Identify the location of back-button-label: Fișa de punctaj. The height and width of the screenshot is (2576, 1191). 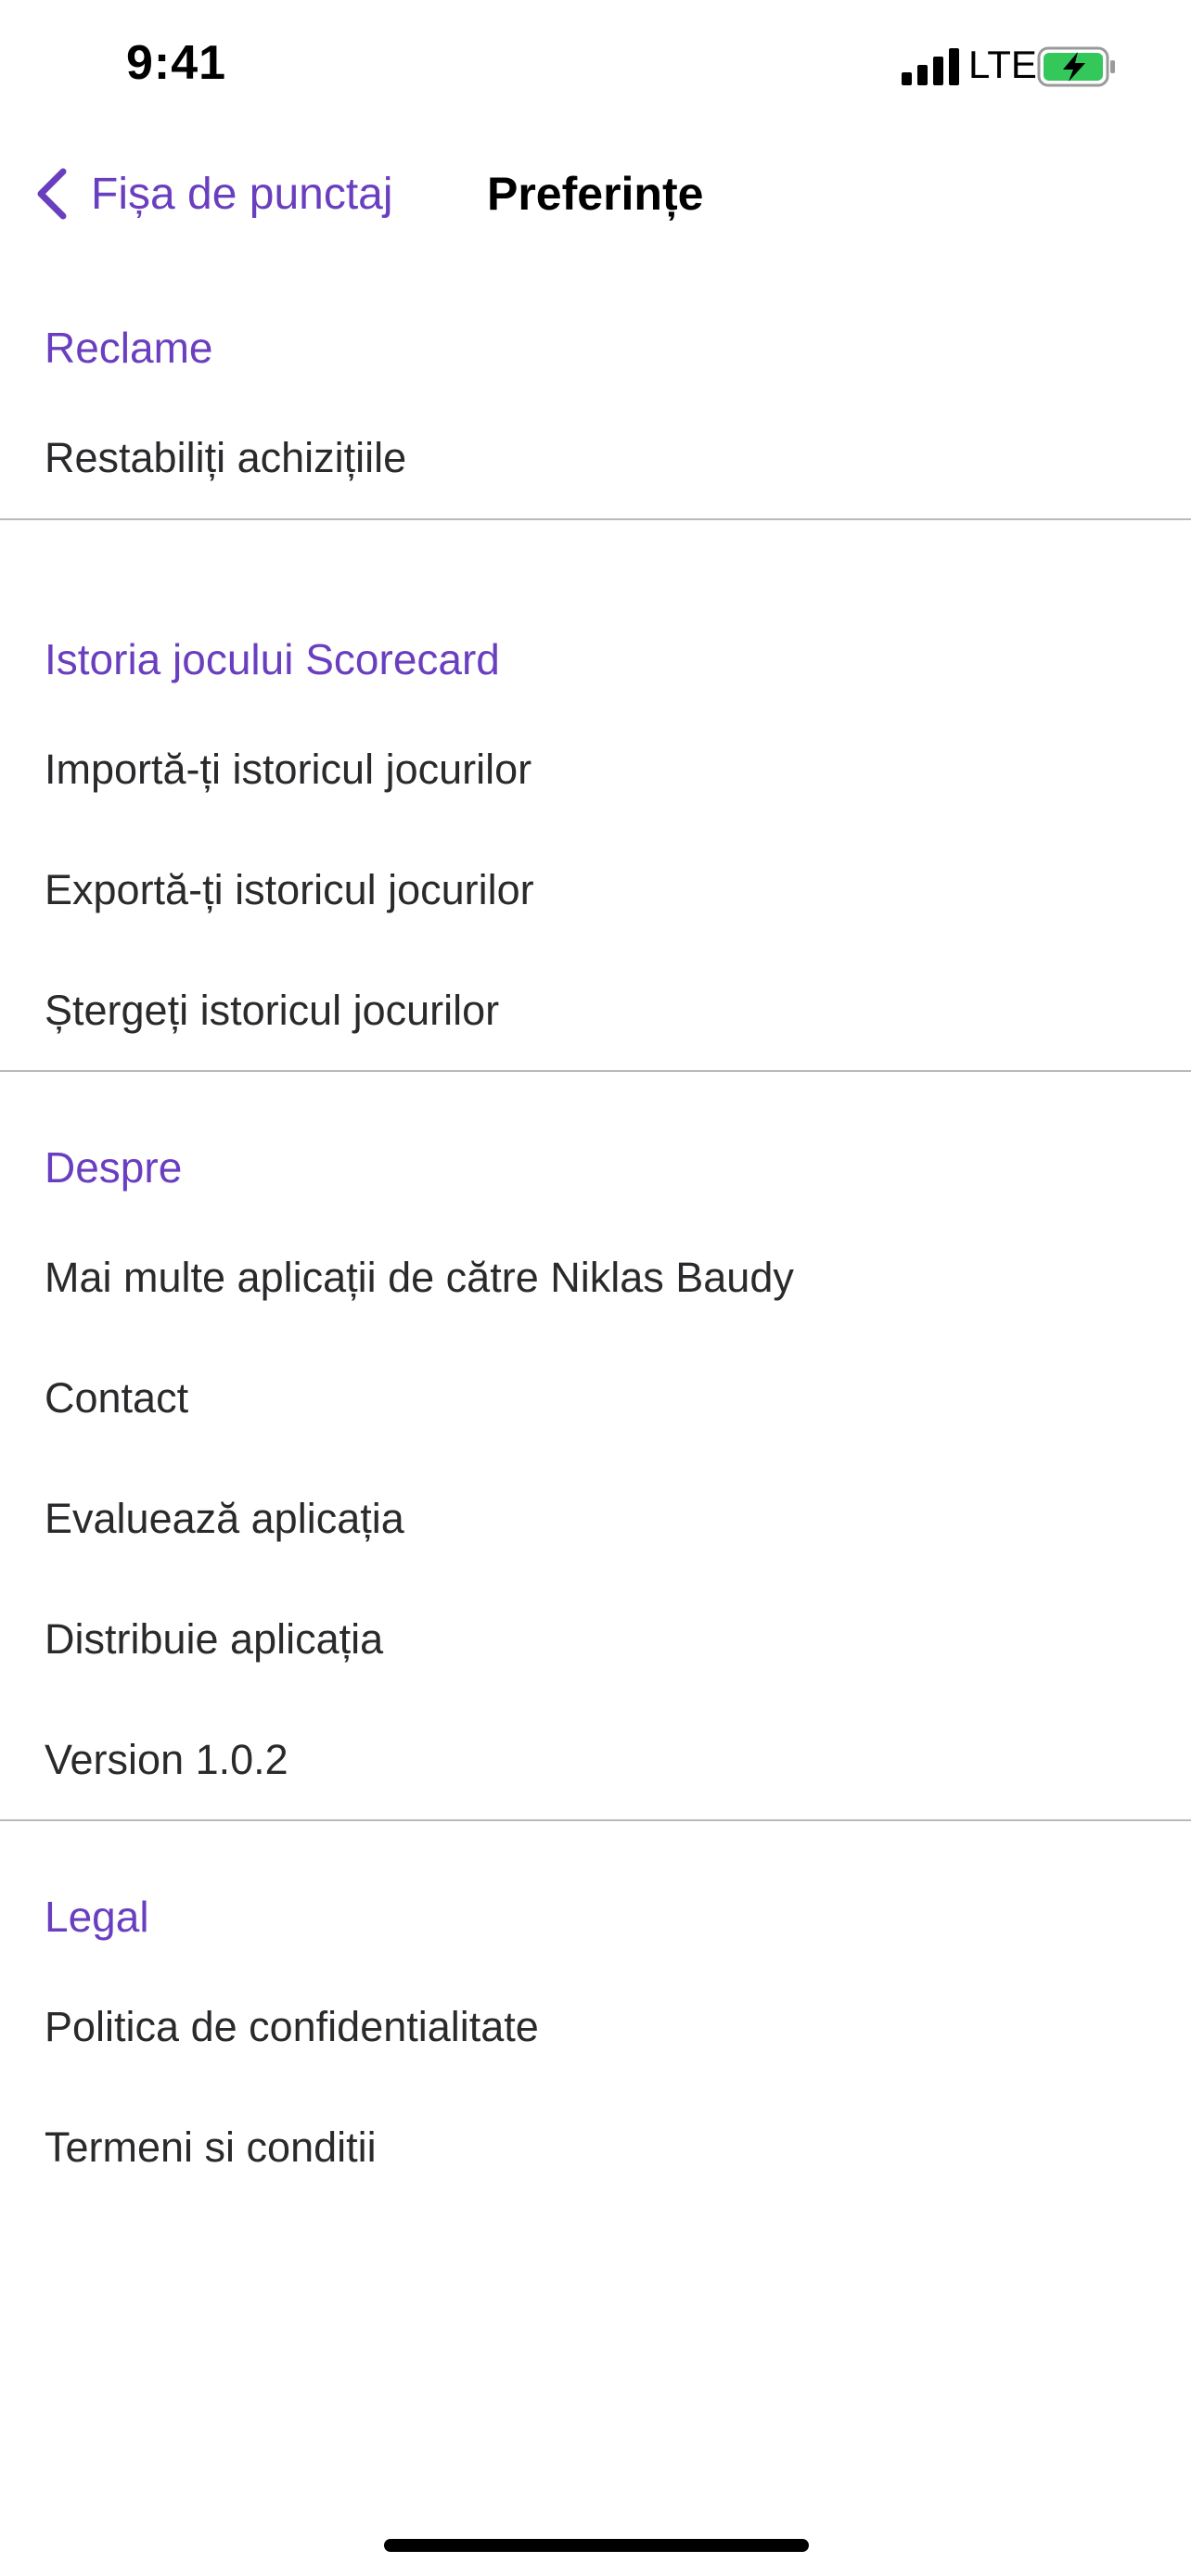
(242, 194).